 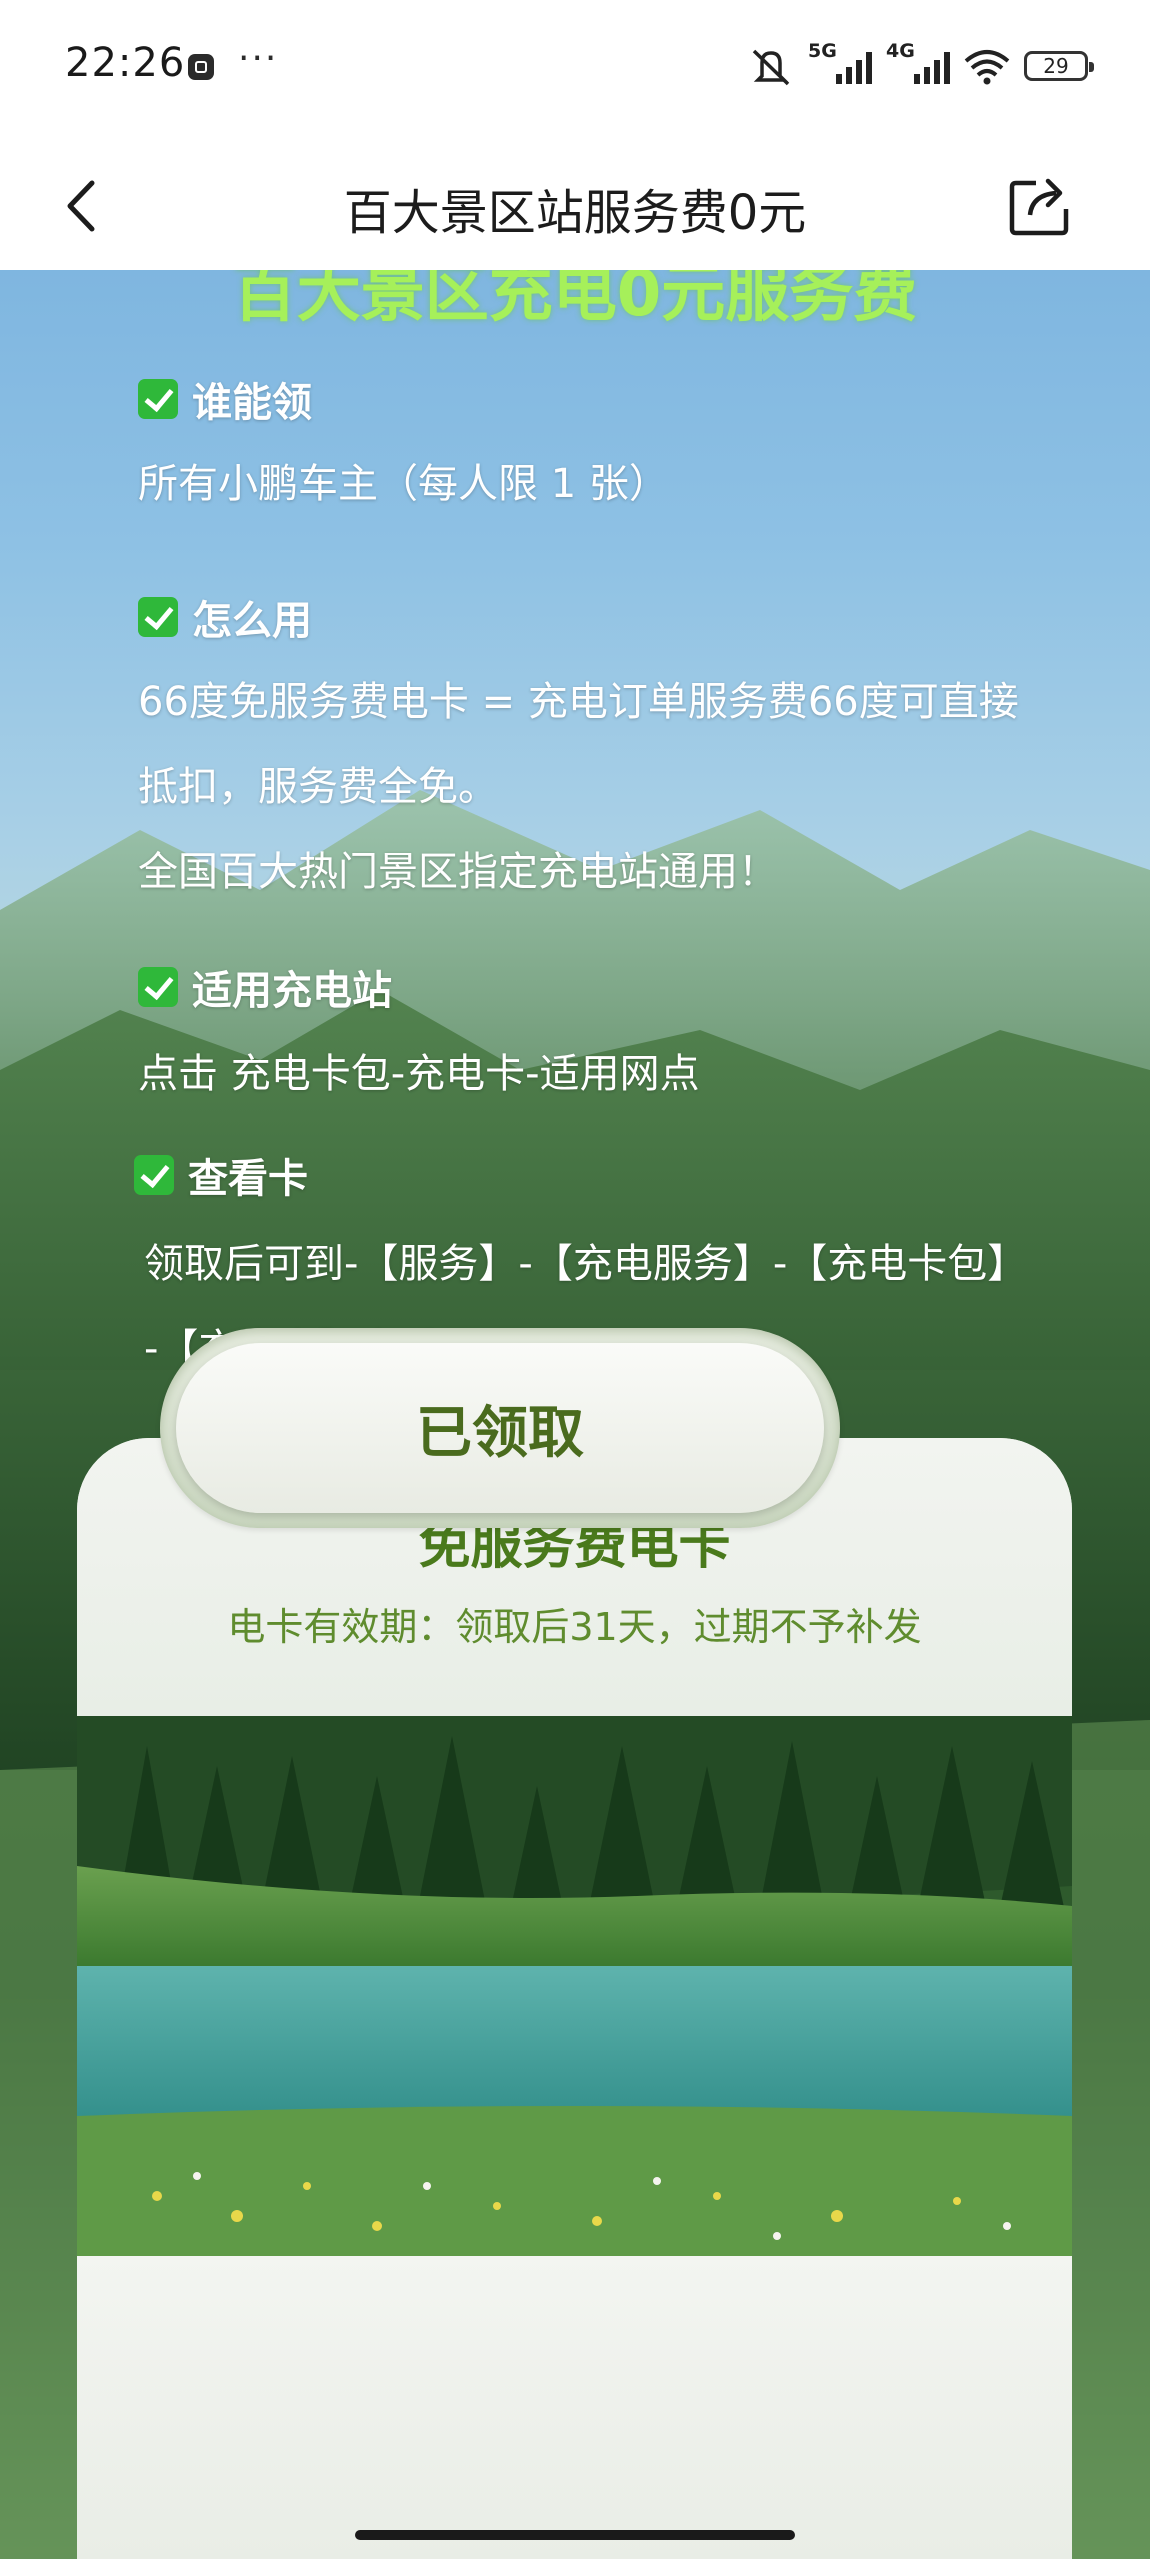 What do you see at coordinates (574, 1627) in the screenshot?
I see `card-validity: 电卡有效期：领取后31天，过期不予补发` at bounding box center [574, 1627].